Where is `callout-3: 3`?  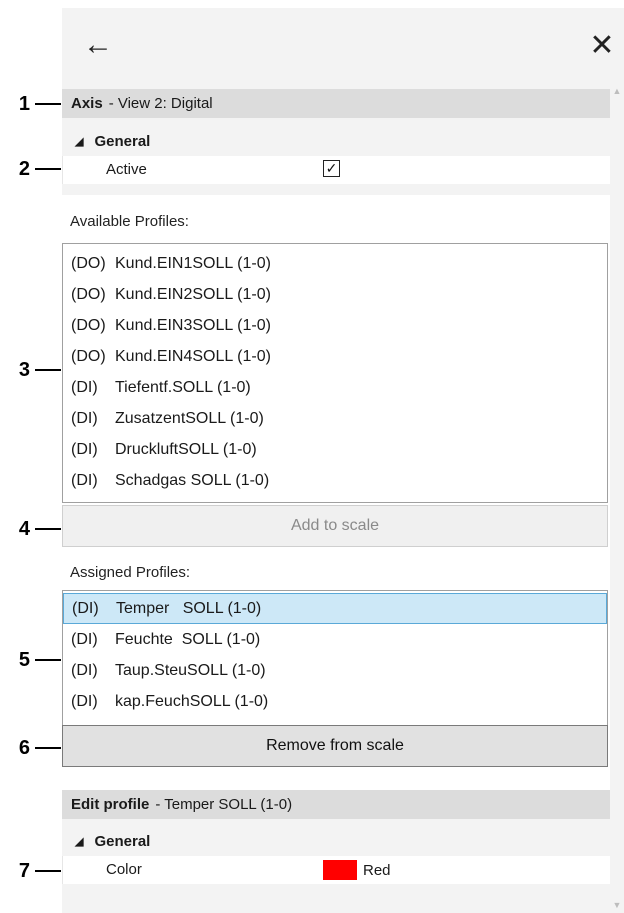
callout-3: 3 is located at coordinates (31, 370).